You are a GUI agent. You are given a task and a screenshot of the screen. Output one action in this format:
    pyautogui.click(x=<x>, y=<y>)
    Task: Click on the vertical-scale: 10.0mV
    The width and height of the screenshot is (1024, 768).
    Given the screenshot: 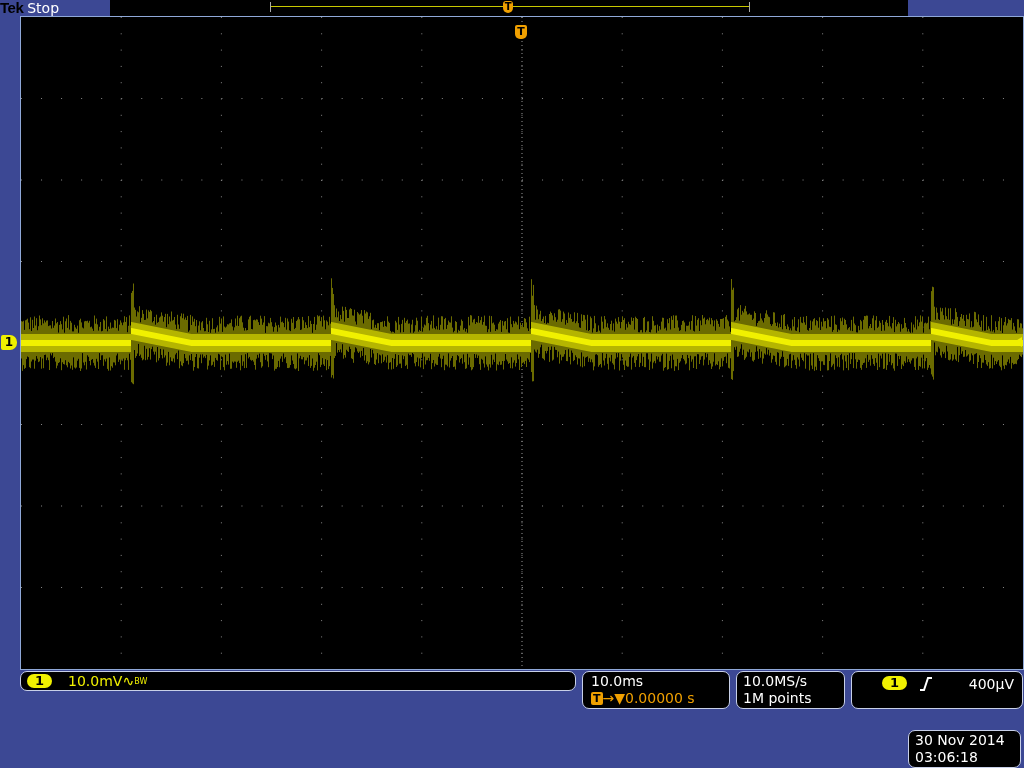 What is the action you would take?
    pyautogui.click(x=95, y=681)
    